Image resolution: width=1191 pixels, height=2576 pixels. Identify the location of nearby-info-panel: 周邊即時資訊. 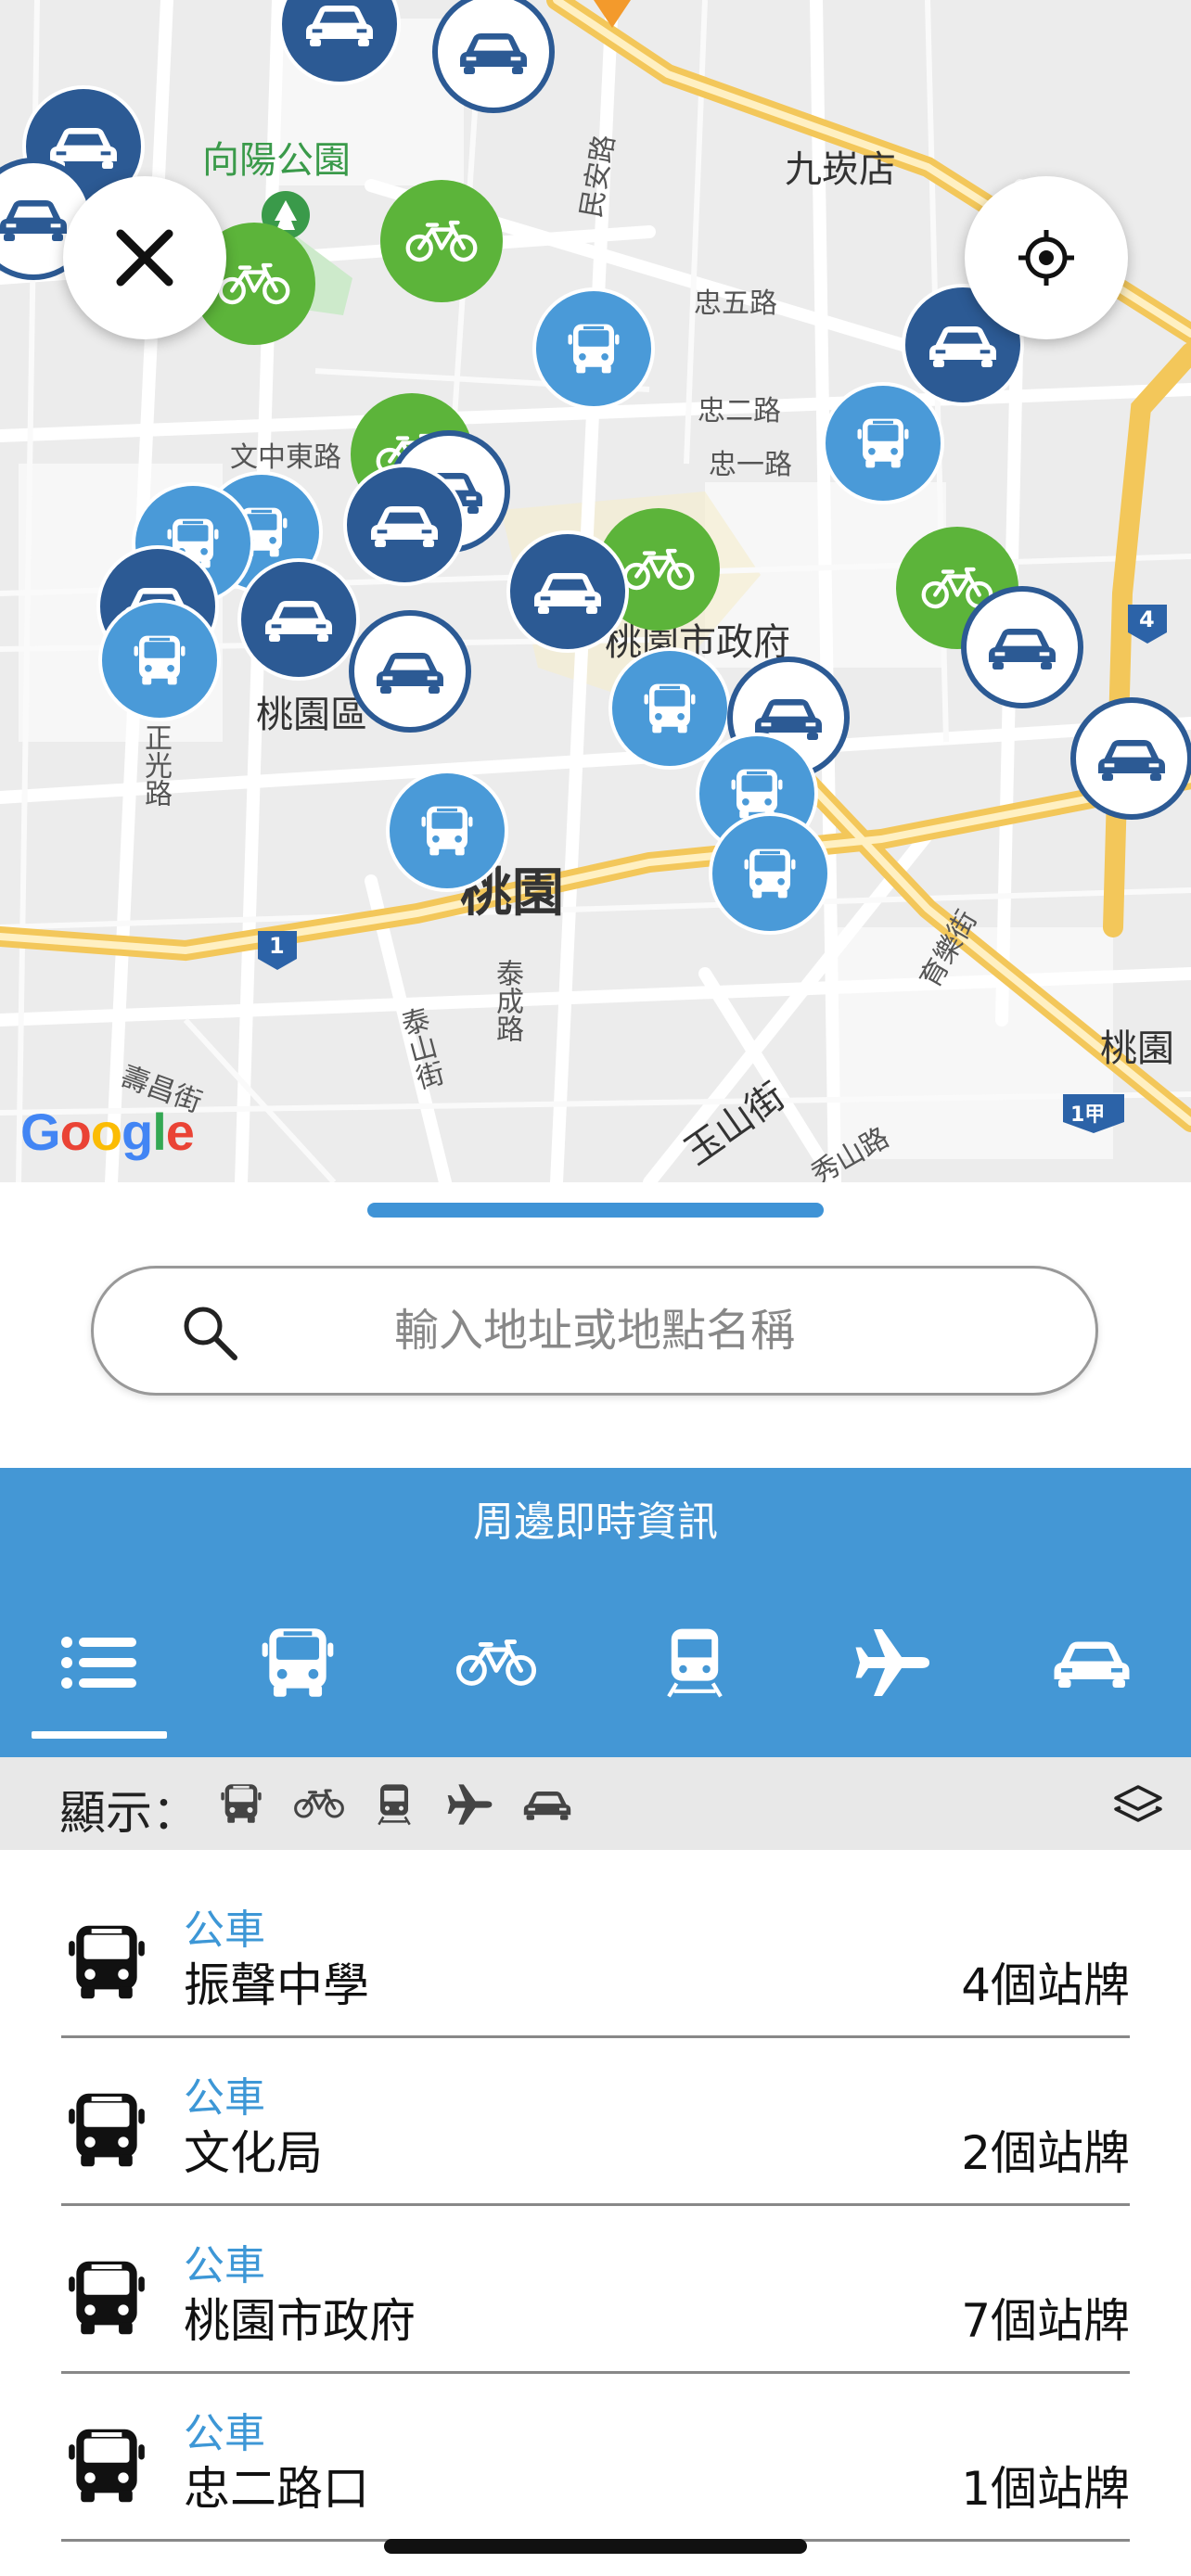
(595, 1612).